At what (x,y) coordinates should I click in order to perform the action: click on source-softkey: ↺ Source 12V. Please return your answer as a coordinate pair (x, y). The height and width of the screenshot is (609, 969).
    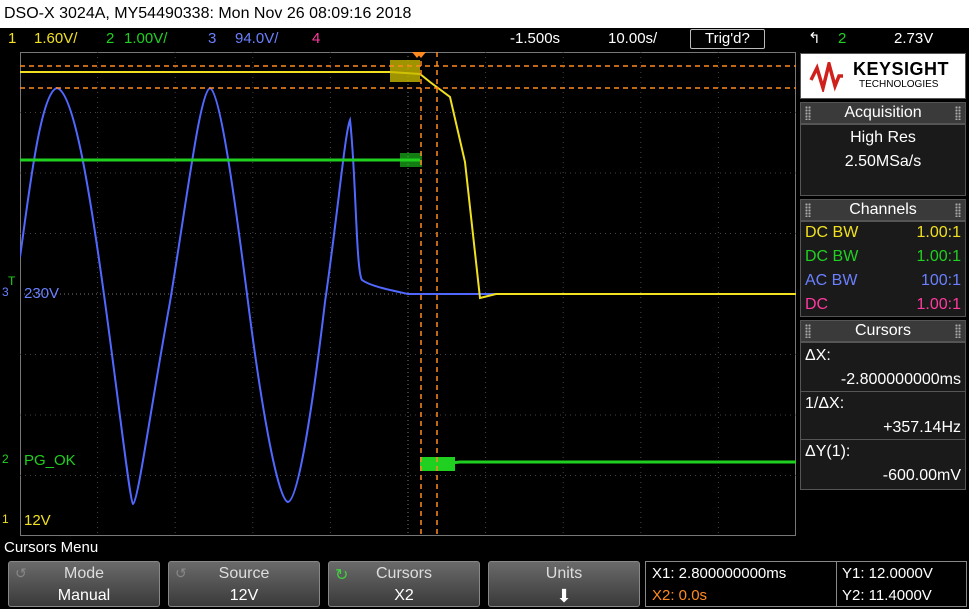
    Looking at the image, I should click on (244, 584).